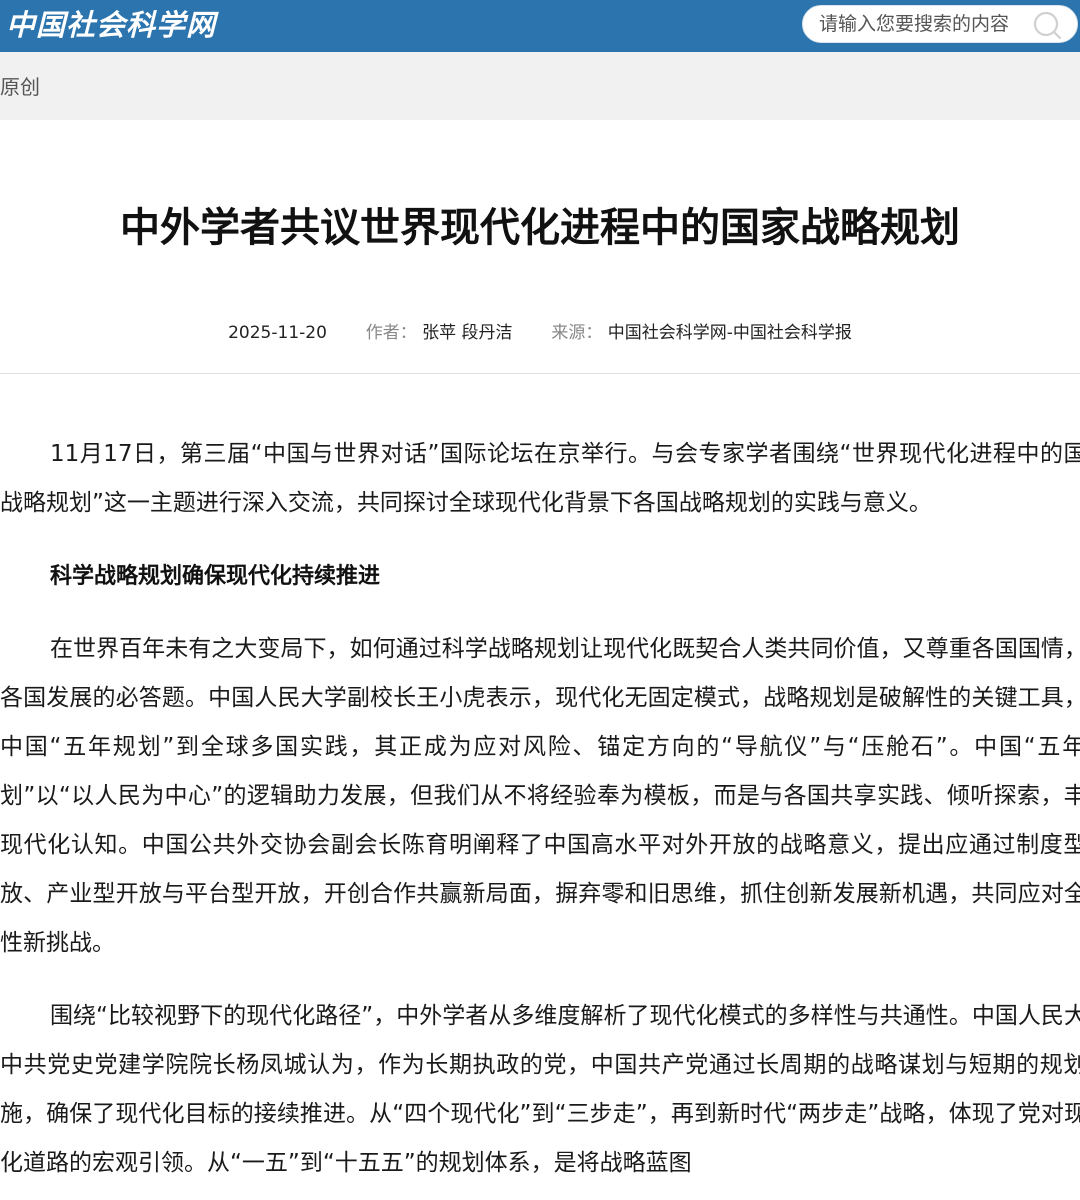  What do you see at coordinates (540, 86) in the screenshot?
I see `channel-bar: 原创` at bounding box center [540, 86].